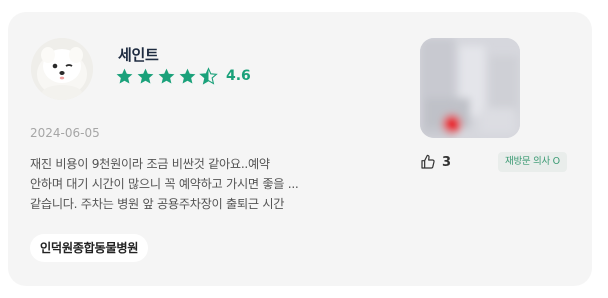 The image size is (608, 298). I want to click on review-photo-image, so click(470, 88).